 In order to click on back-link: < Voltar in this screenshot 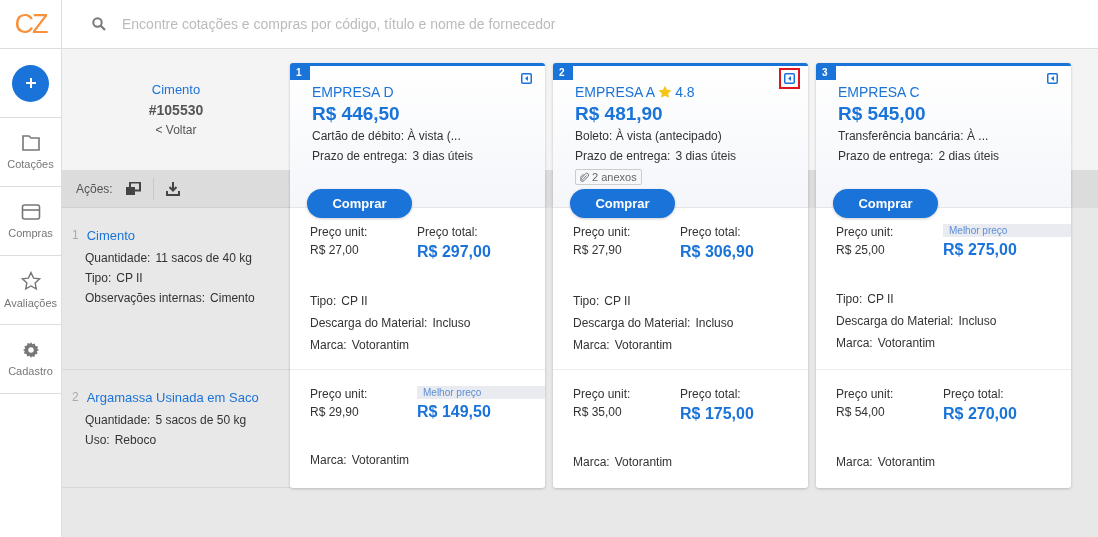, I will do `click(176, 130)`.